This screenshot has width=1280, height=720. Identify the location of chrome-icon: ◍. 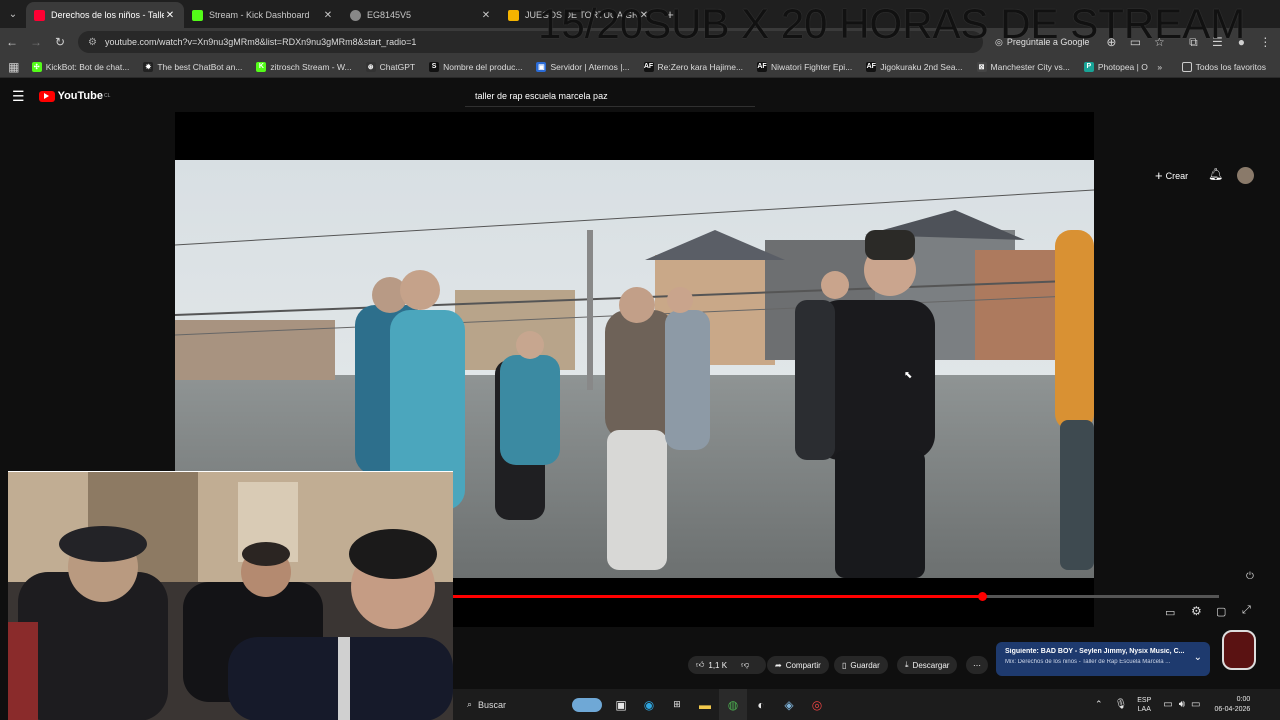
(733, 704).